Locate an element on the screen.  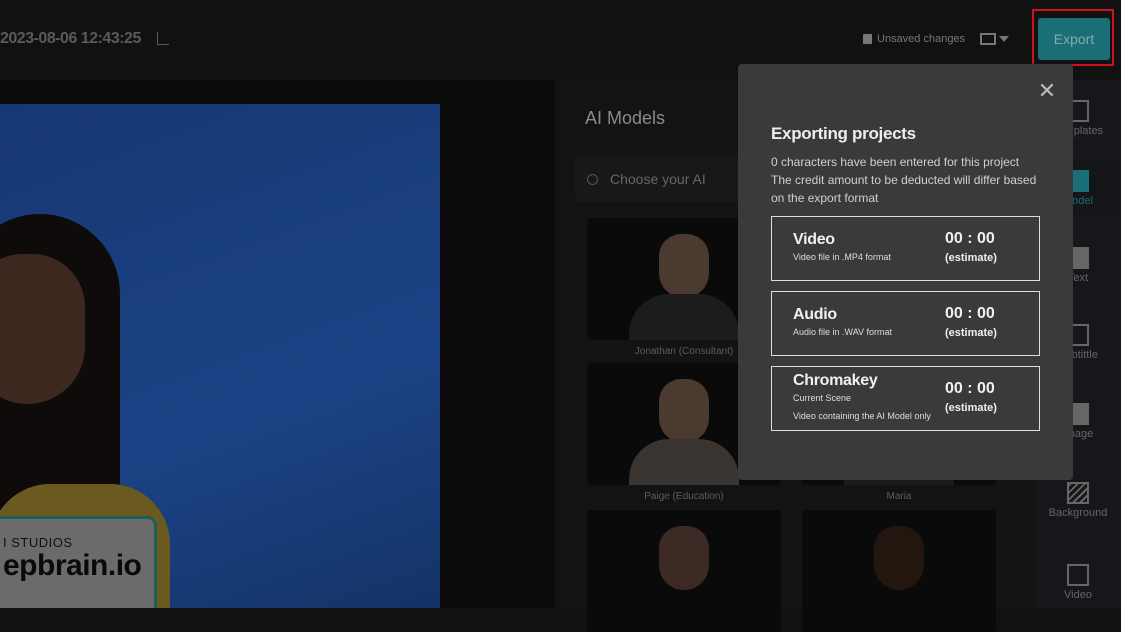
panel-title: AI Models is located at coordinates (625, 118).